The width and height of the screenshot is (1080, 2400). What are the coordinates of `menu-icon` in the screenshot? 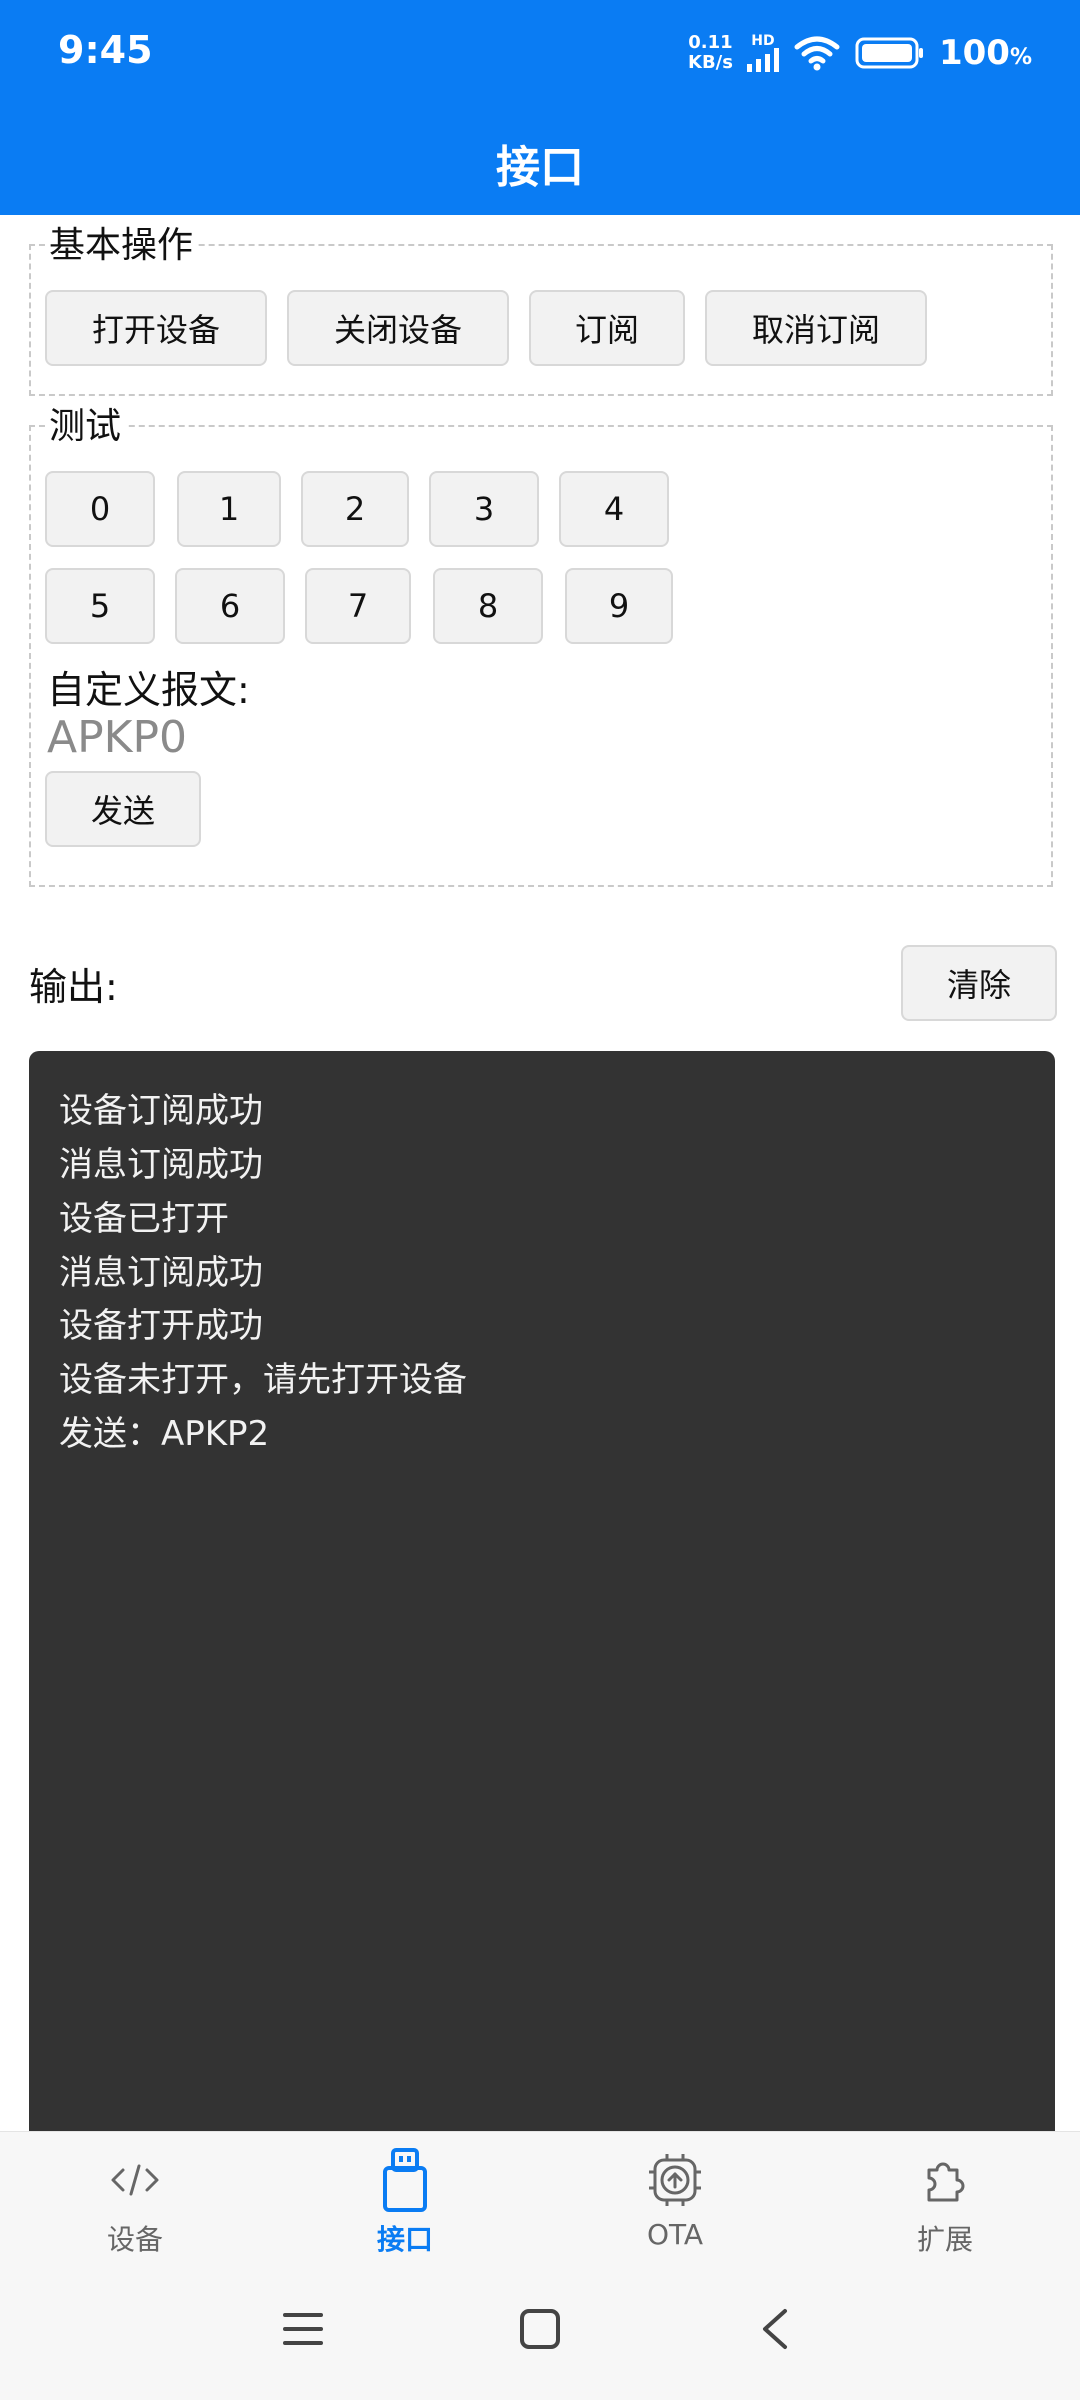 It's located at (303, 2329).